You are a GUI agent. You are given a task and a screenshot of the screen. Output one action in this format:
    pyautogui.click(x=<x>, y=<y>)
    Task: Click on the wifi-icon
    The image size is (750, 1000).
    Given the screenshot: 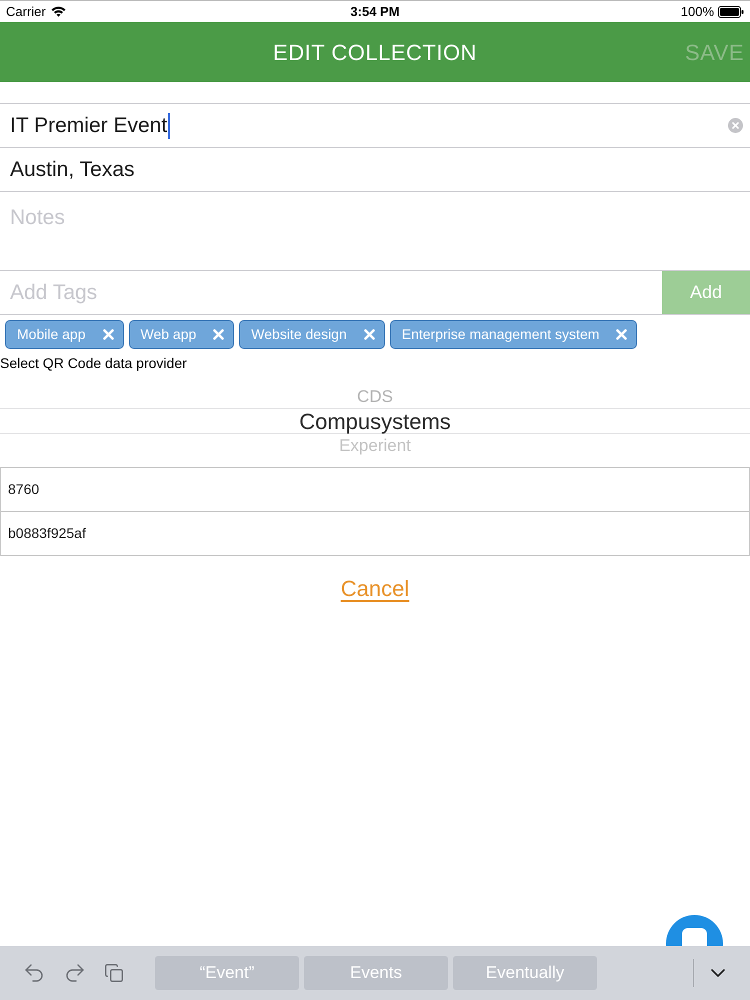 What is the action you would take?
    pyautogui.click(x=58, y=11)
    